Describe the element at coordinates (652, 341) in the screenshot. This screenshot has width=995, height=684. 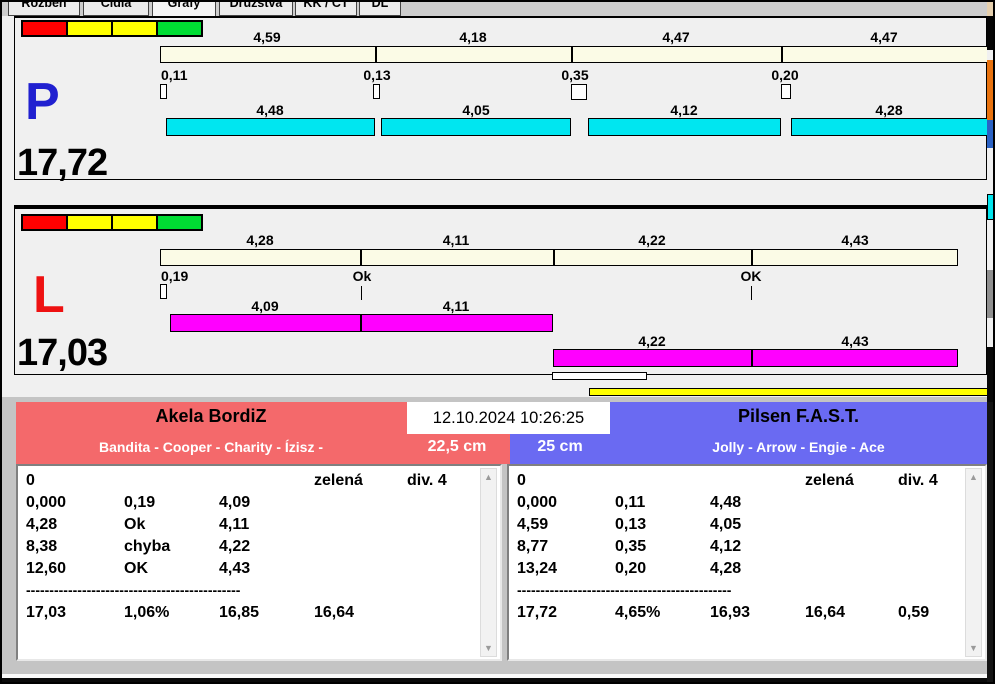
I see `run-time-label: 4,22` at that location.